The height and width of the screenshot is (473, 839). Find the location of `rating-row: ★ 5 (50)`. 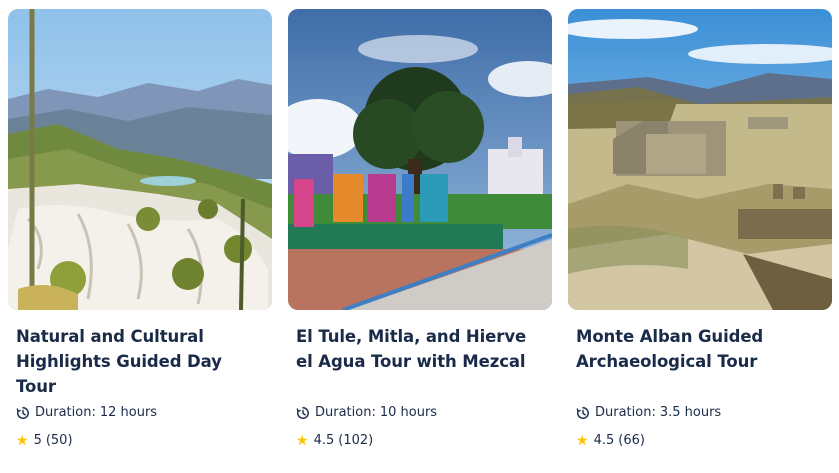

rating-row: ★ 5 (50) is located at coordinates (44, 440).